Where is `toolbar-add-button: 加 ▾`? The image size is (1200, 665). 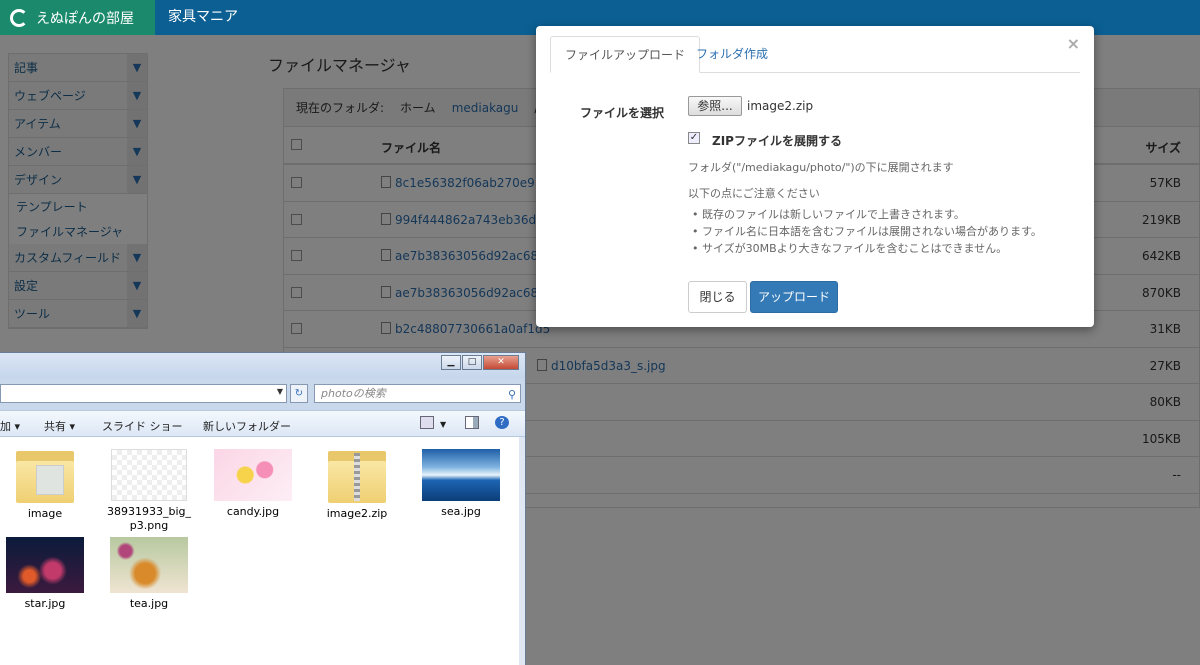 toolbar-add-button: 加 ▾ is located at coordinates (10, 426).